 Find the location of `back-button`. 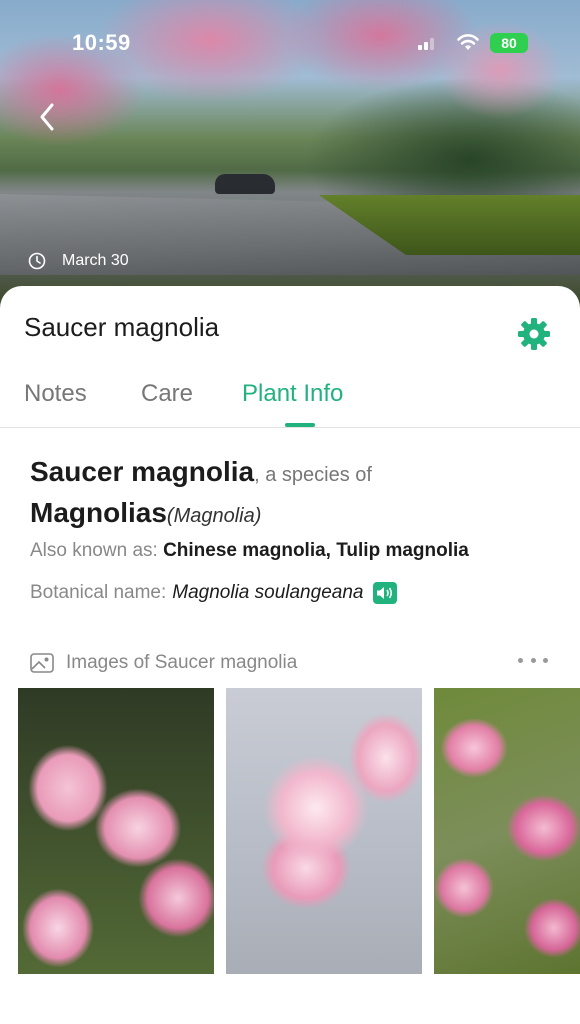

back-button is located at coordinates (47, 117).